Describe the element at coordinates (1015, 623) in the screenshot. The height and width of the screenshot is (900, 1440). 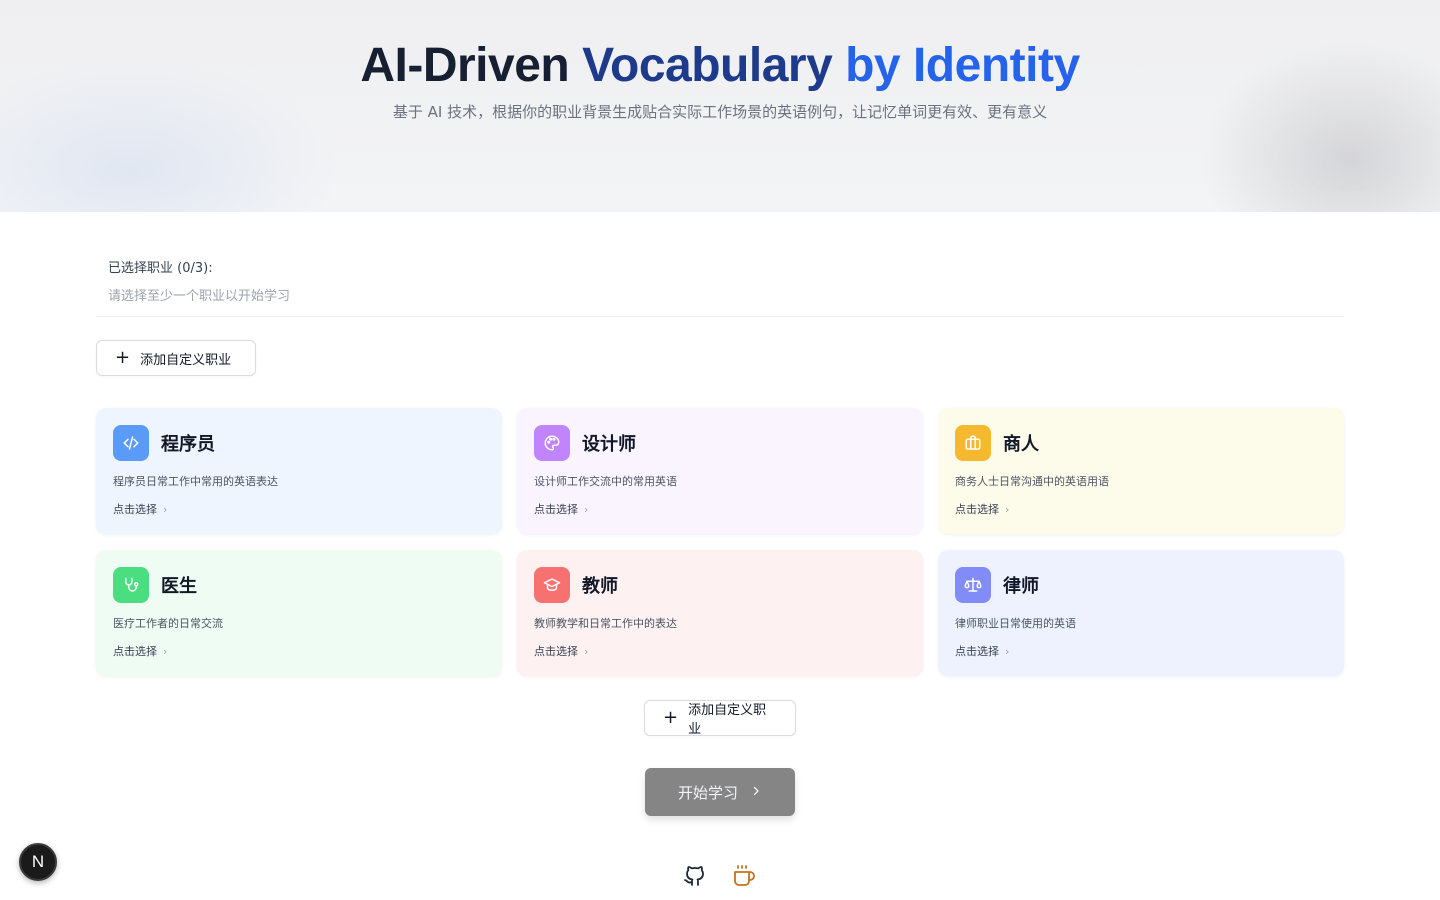
I see `profession-desc: 律师职业日常使用的英语` at that location.